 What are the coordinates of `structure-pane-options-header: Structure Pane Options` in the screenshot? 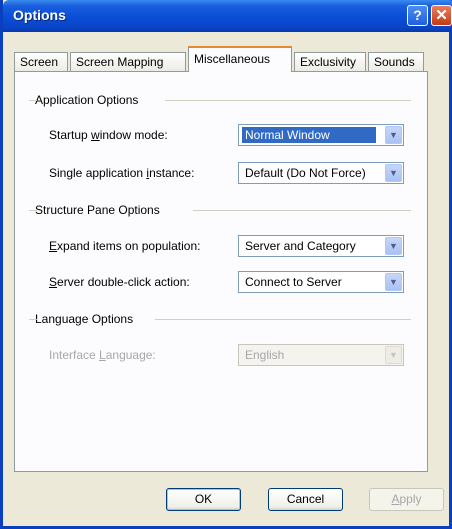 It's located at (97, 210).